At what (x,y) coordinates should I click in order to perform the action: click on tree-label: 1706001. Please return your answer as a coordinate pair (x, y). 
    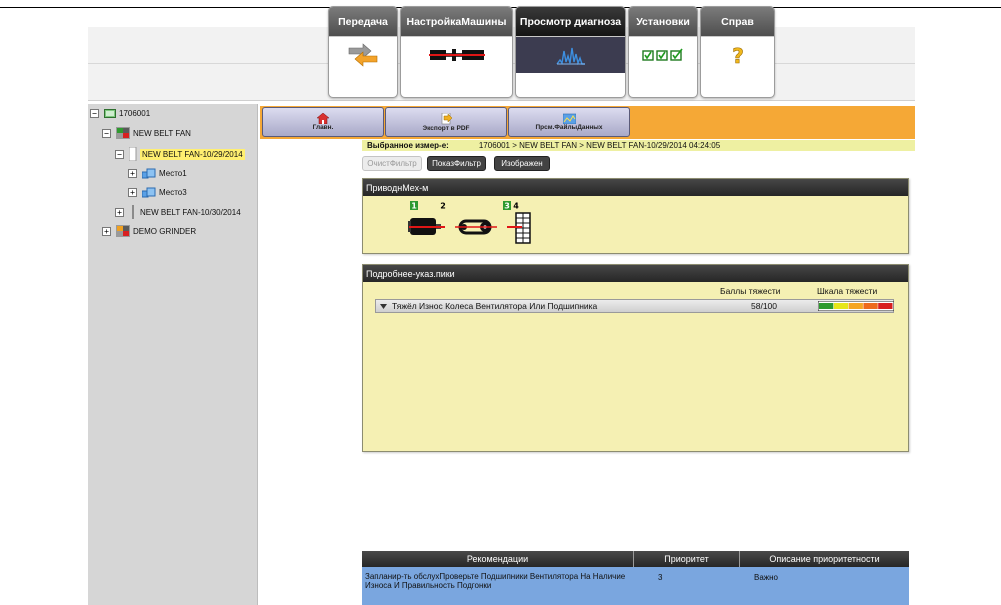
    Looking at the image, I should click on (135, 113).